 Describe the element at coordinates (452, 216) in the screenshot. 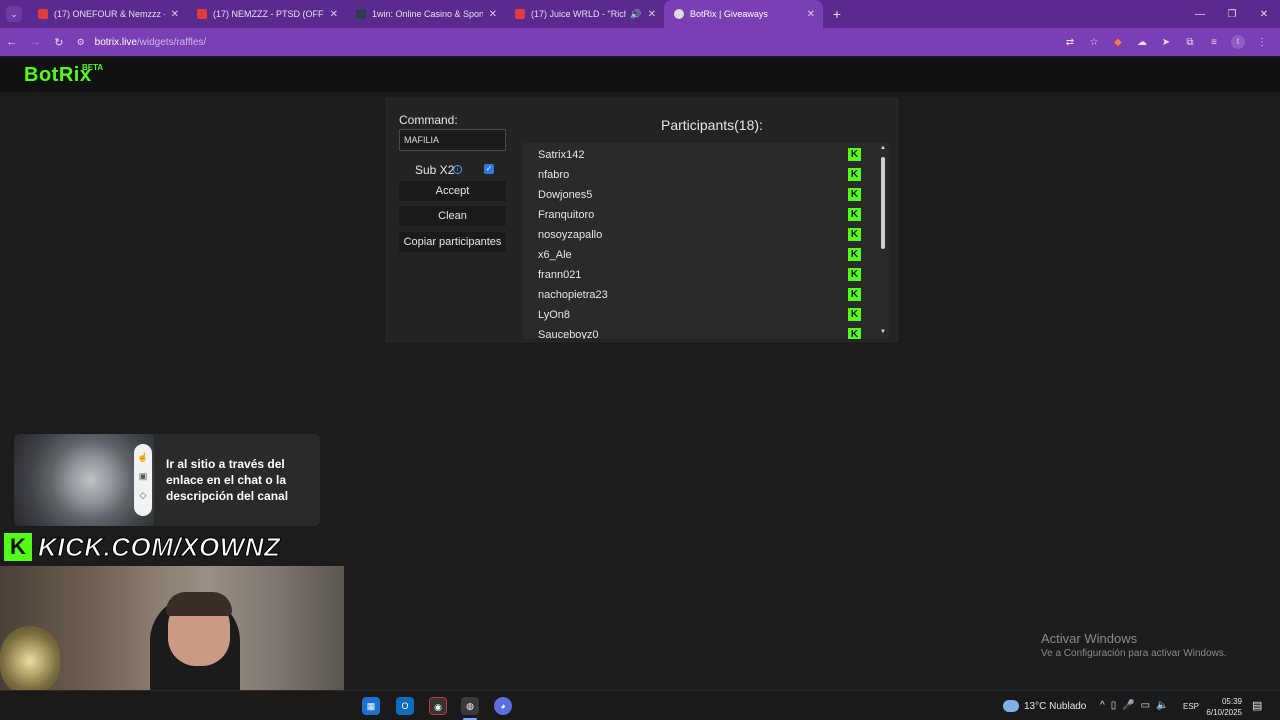

I see `clean-button: Clean` at that location.